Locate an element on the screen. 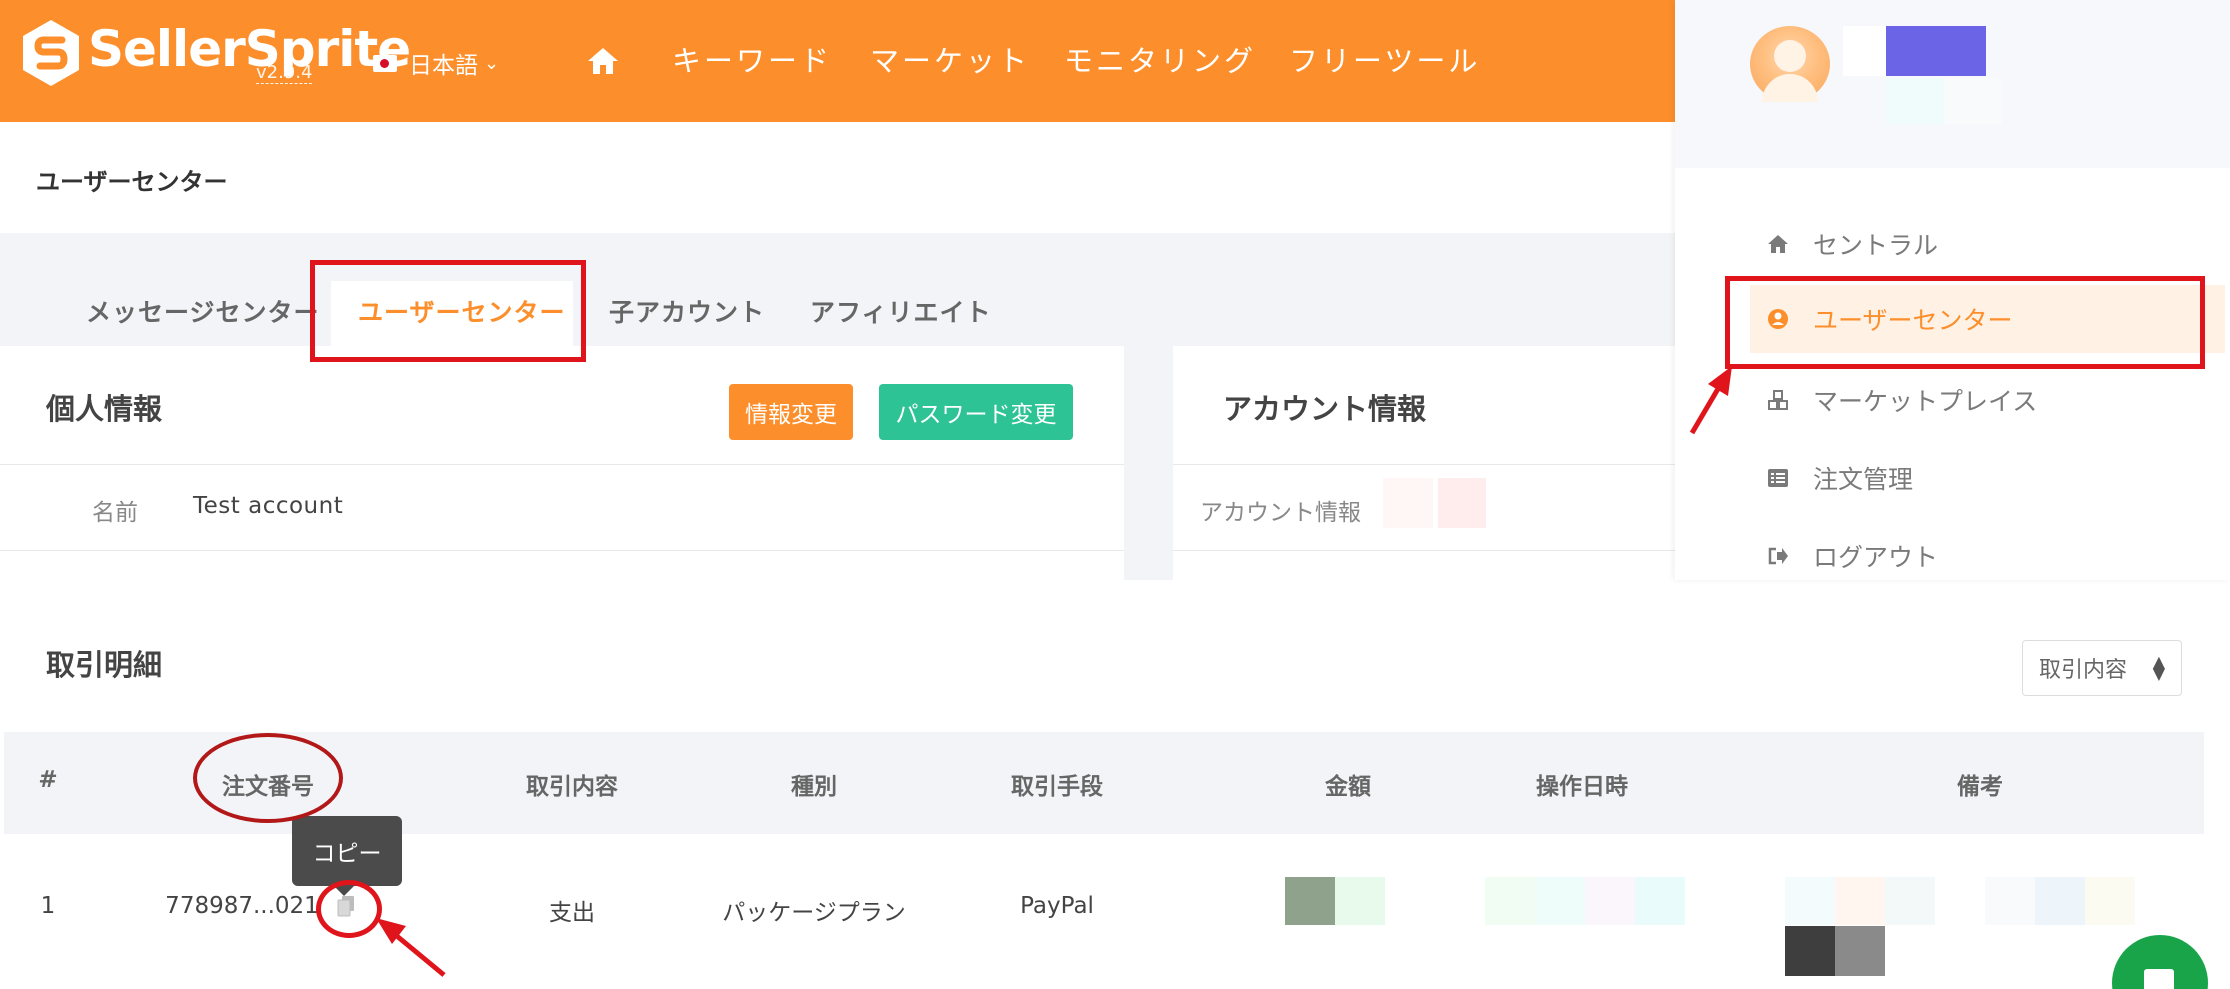 Image resolution: width=2230 pixels, height=989 pixels. edit-info-button: 情報変更 is located at coordinates (791, 412).